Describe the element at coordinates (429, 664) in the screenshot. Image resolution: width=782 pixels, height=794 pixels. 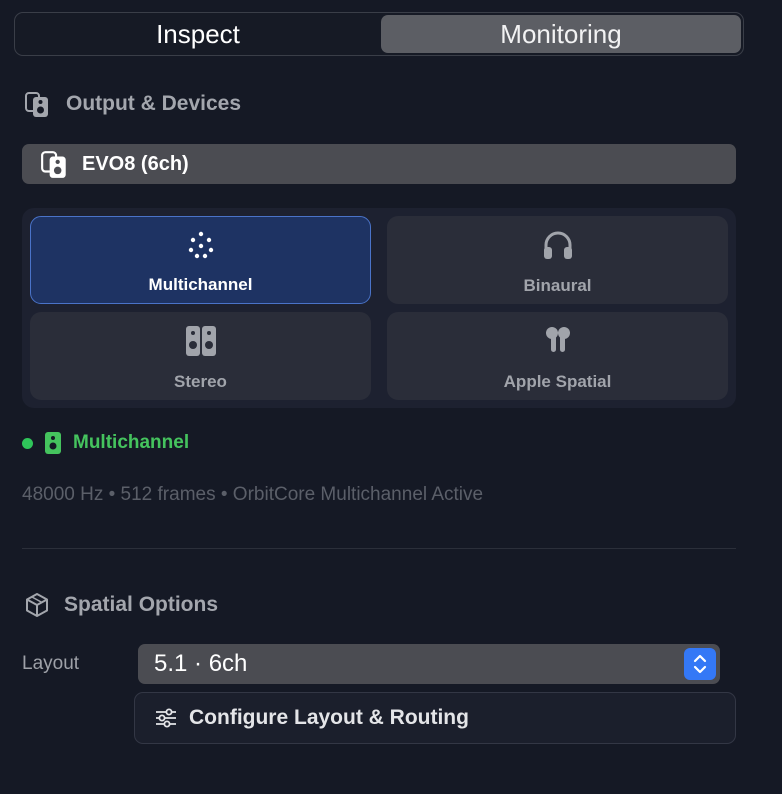
I see `layout-select: 5.1 · 6ch` at that location.